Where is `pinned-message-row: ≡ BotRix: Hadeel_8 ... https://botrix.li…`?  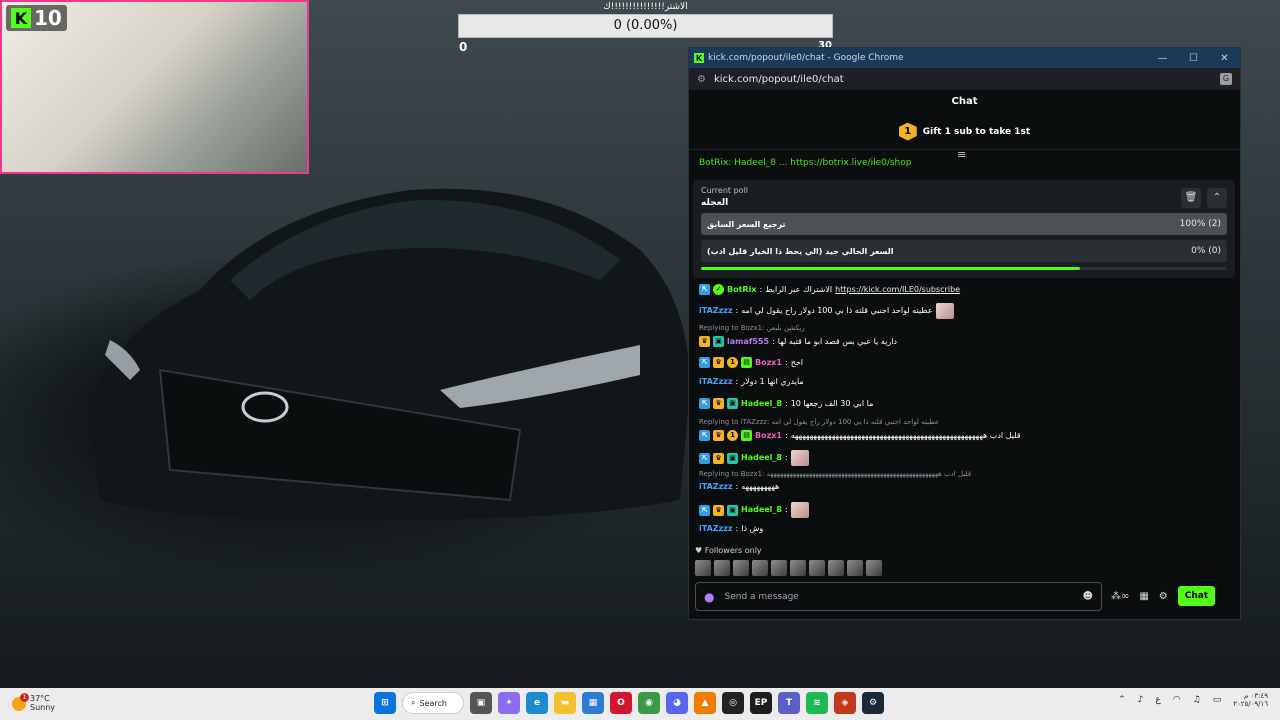
pinned-message-row: ≡ BotRix: Hadeel_8 ... https://botrix.li… is located at coordinates (964, 159).